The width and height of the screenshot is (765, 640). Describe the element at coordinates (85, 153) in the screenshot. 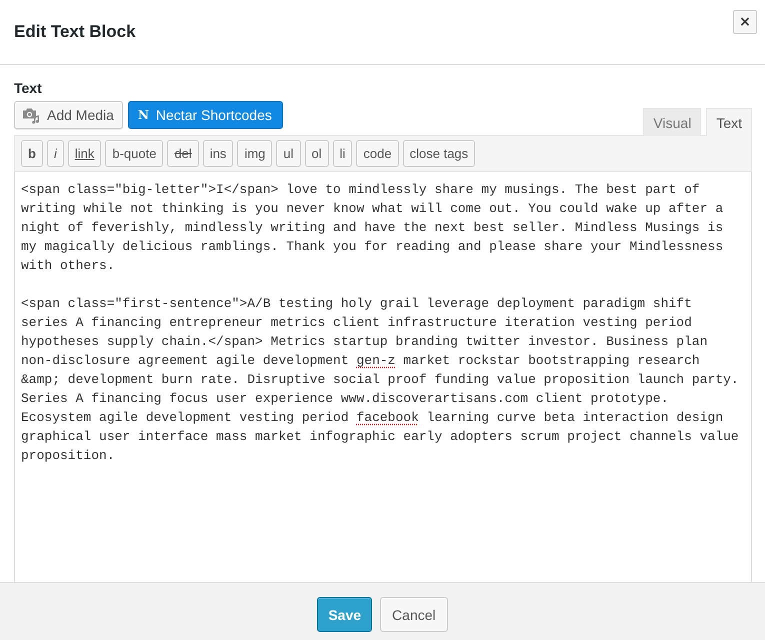

I see `quicktag-button: link` at that location.